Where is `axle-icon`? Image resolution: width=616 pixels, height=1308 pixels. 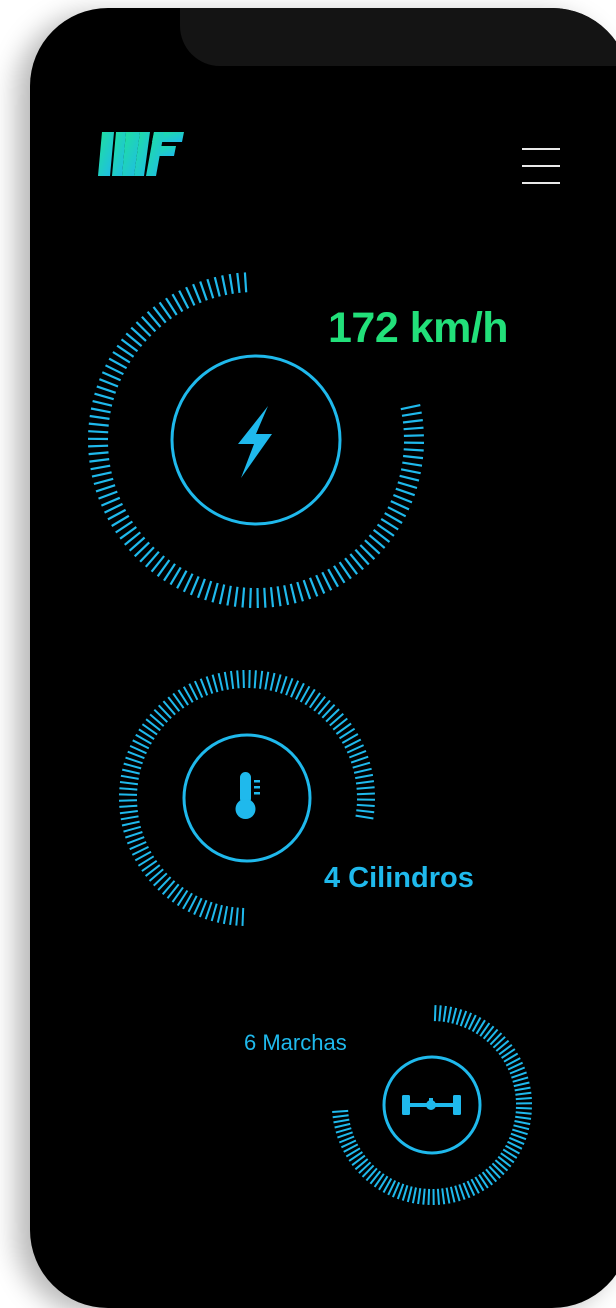
axle-icon is located at coordinates (431, 1105).